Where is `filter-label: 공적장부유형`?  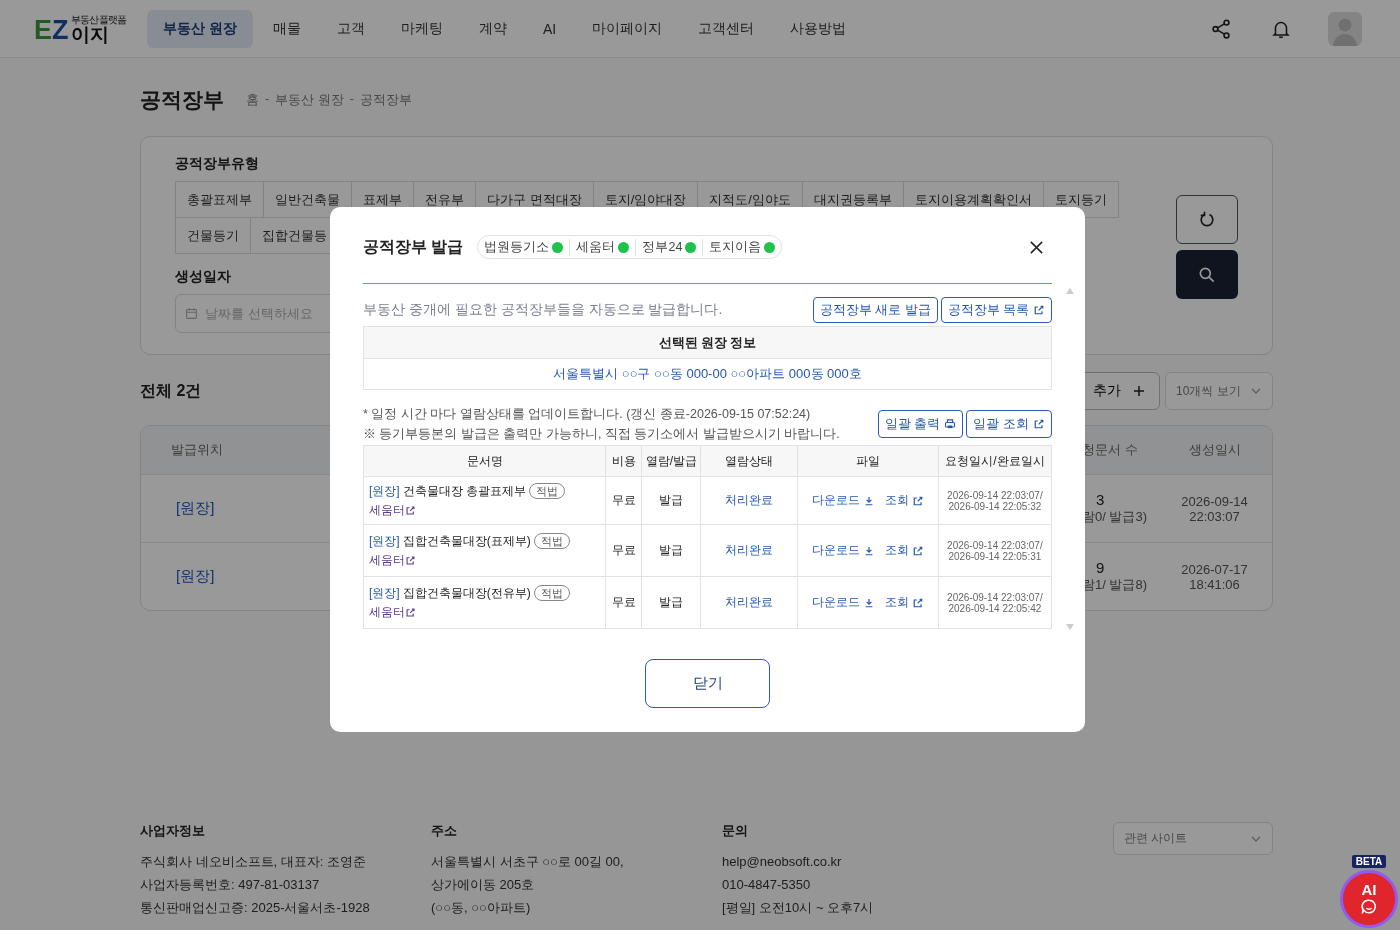
filter-label: 공적장부유형 is located at coordinates (217, 164).